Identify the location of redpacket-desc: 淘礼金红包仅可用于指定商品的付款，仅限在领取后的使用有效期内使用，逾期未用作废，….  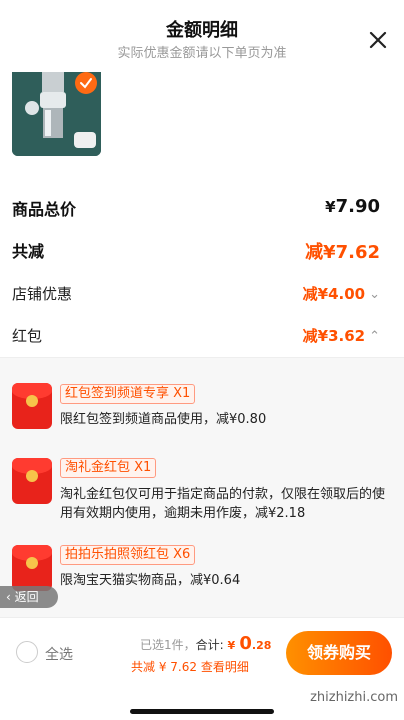
(223, 504).